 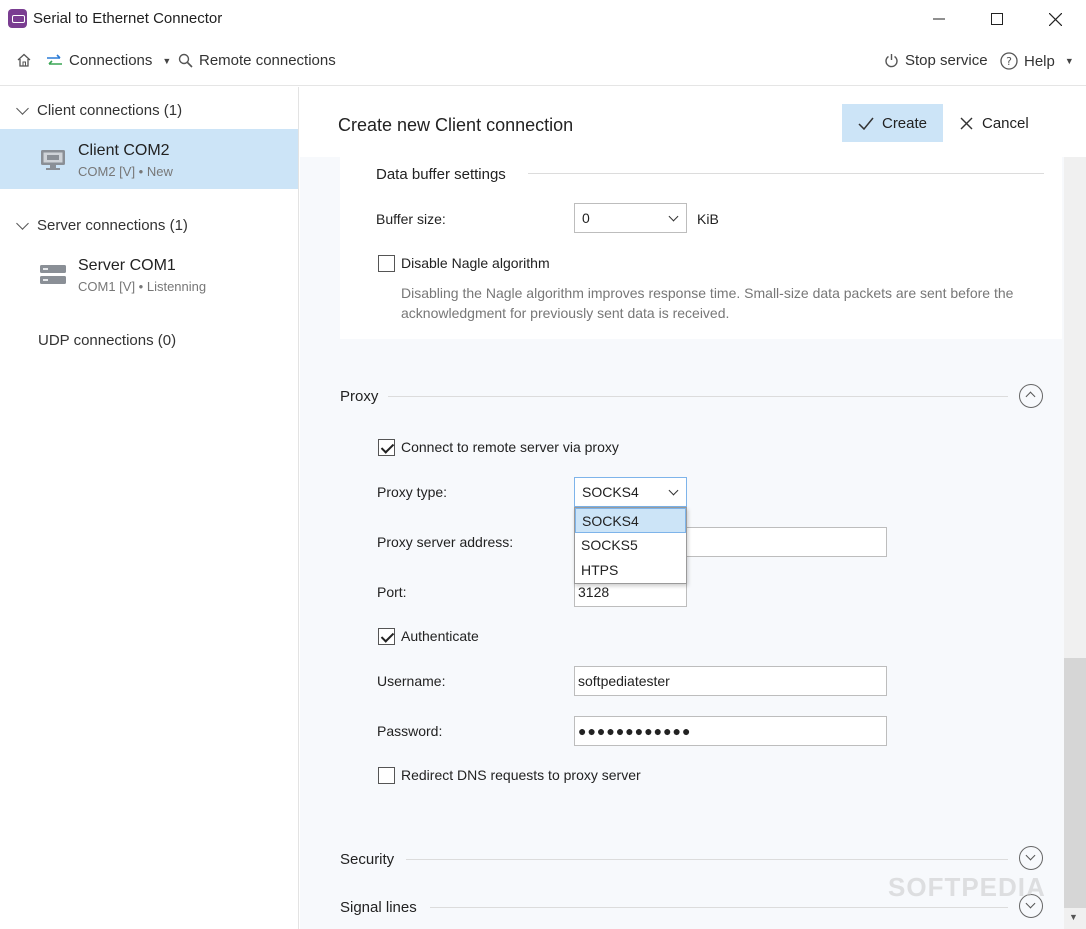 What do you see at coordinates (128, 18) in the screenshot?
I see `window-title: Serial to Ethernet Connector` at bounding box center [128, 18].